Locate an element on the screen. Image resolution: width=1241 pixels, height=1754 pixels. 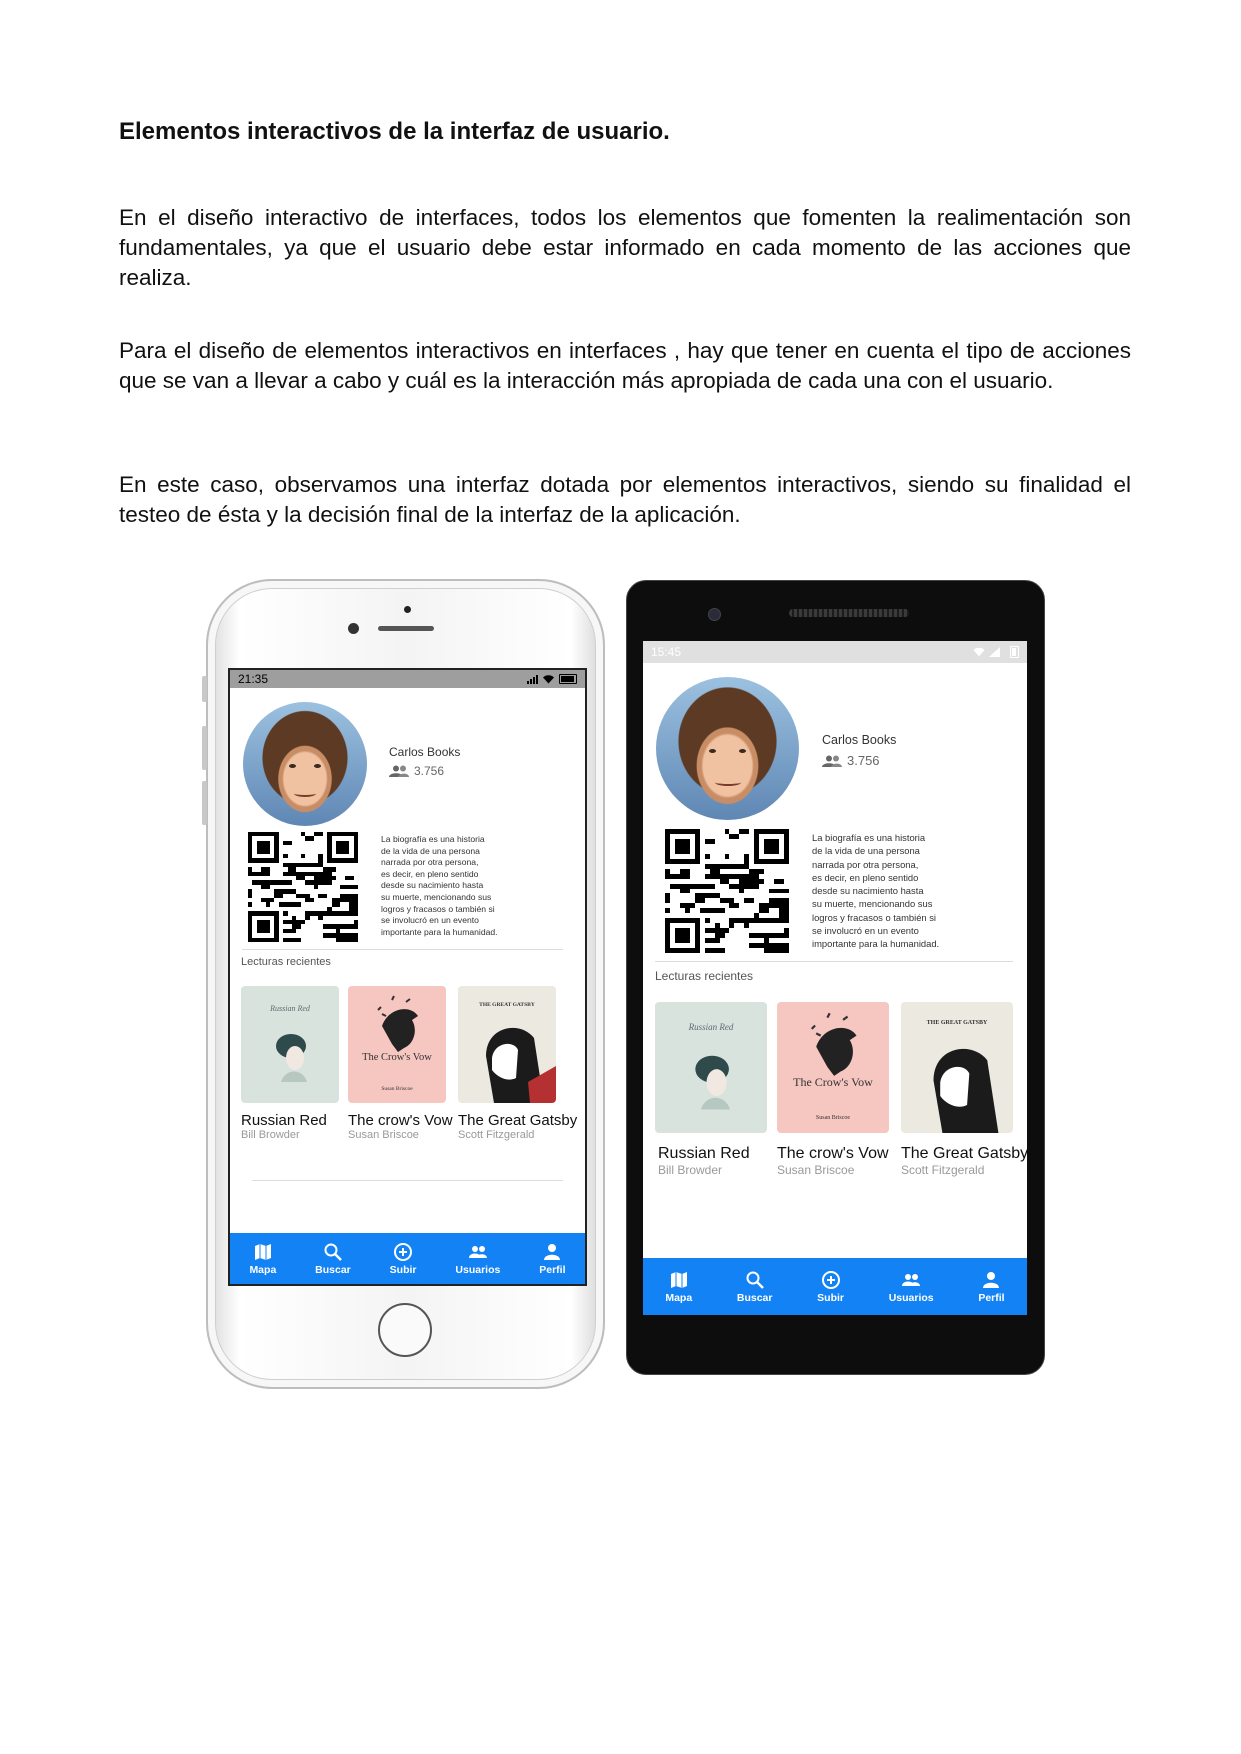
status-bar: 15:45 is located at coordinates (835, 652).